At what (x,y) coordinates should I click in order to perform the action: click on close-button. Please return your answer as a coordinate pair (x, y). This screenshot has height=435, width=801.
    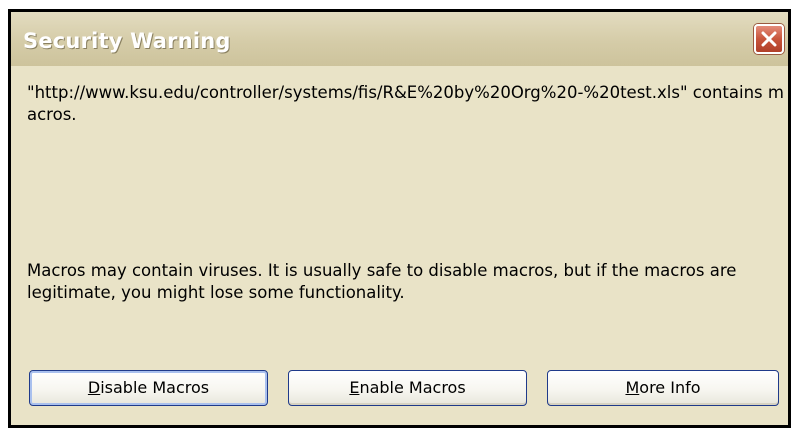
    Looking at the image, I should click on (769, 39).